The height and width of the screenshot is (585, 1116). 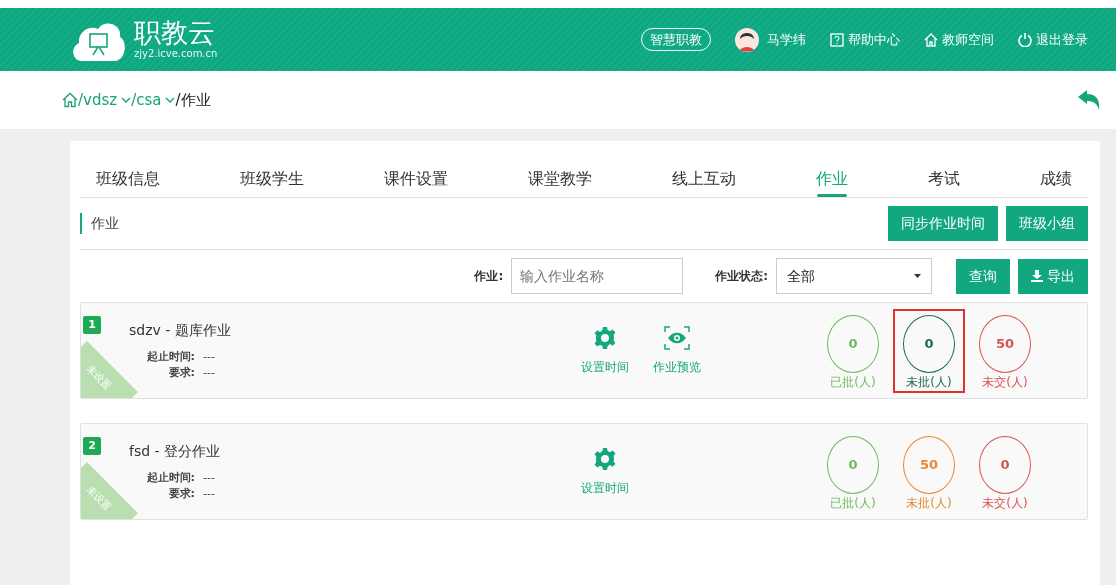 I want to click on name-input-field: 输入作业名称, so click(x=597, y=276).